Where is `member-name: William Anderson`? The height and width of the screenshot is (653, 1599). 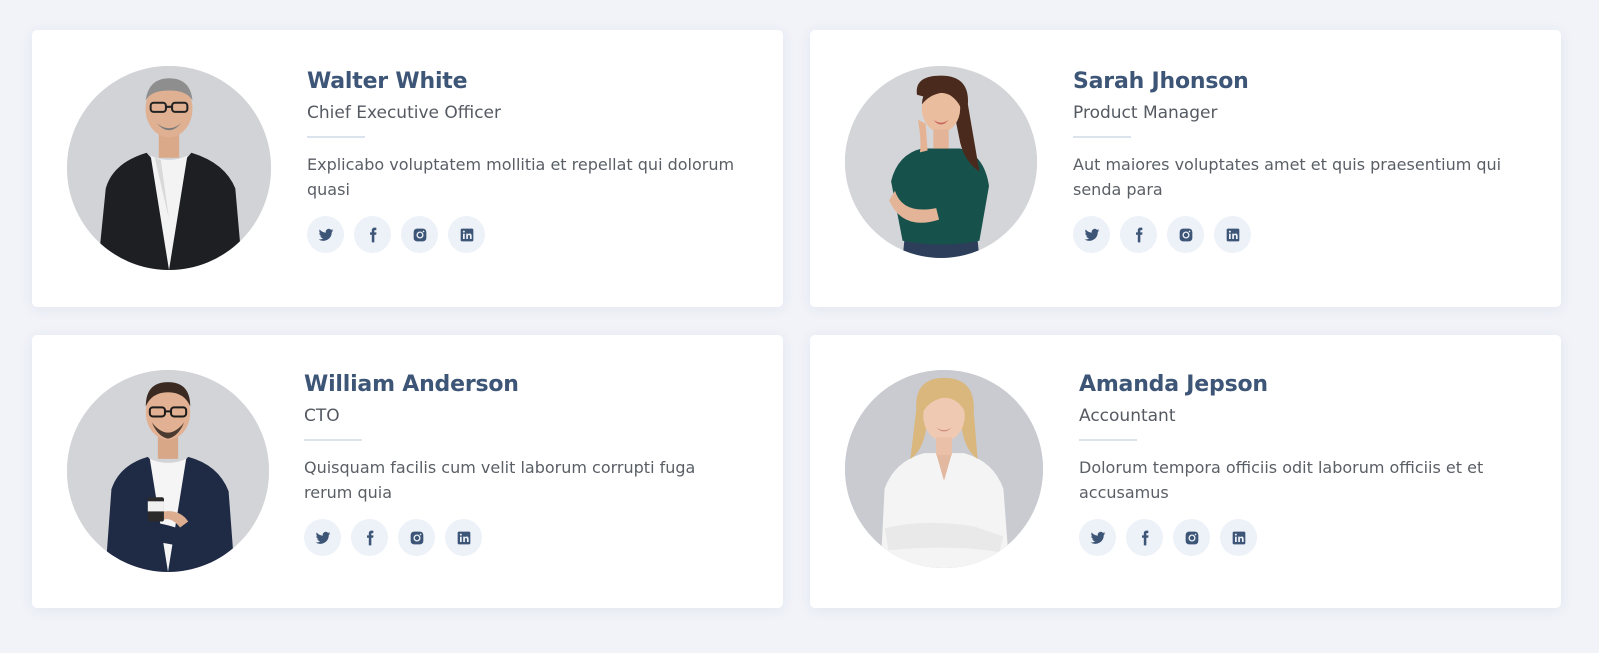
member-name: William Anderson is located at coordinates (411, 384).